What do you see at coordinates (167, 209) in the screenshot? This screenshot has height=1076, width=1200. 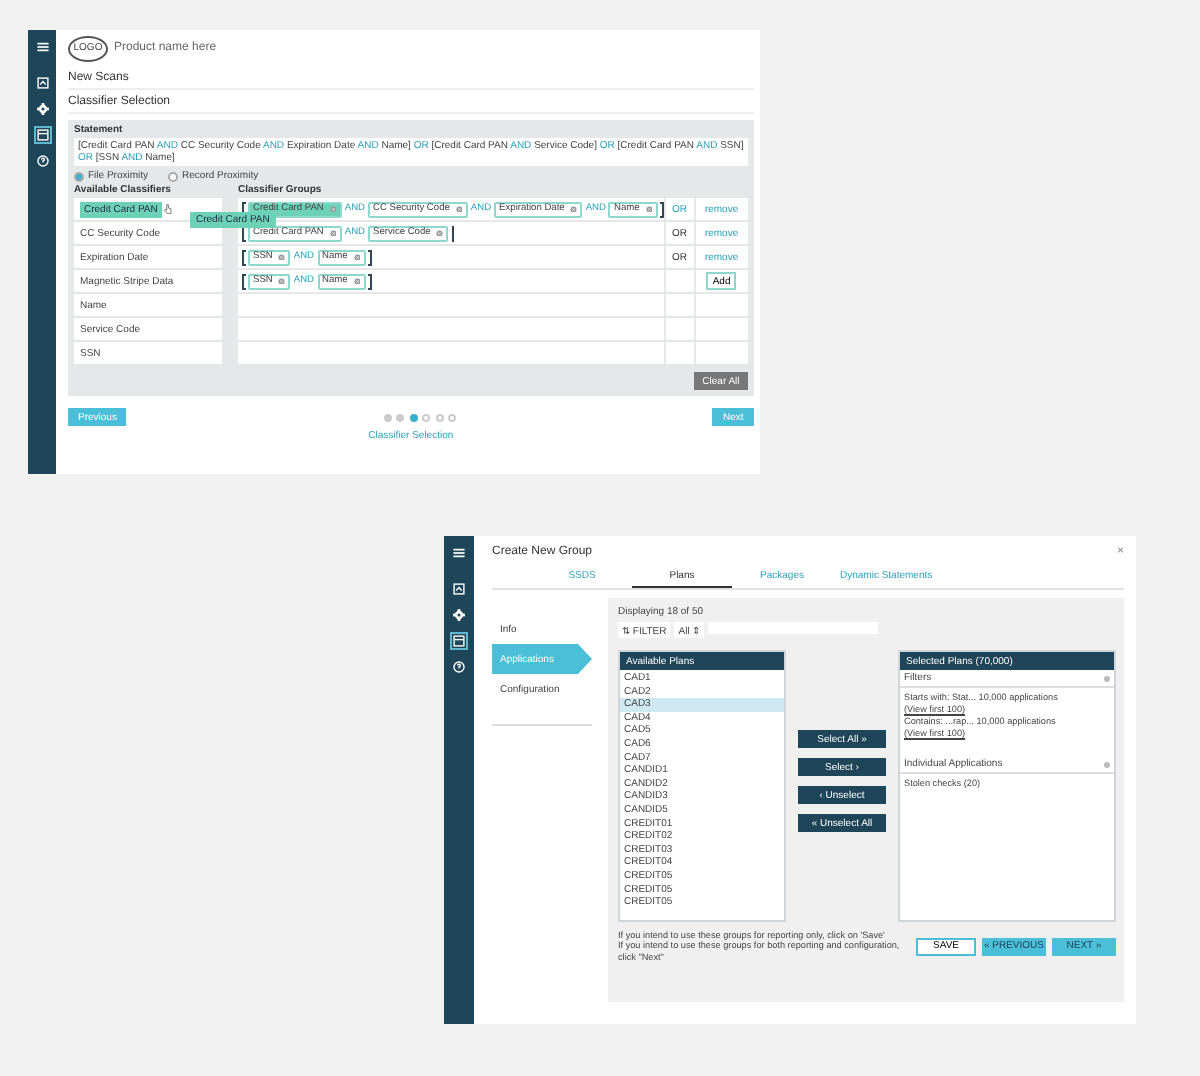 I see `hand-cursor-icon` at bounding box center [167, 209].